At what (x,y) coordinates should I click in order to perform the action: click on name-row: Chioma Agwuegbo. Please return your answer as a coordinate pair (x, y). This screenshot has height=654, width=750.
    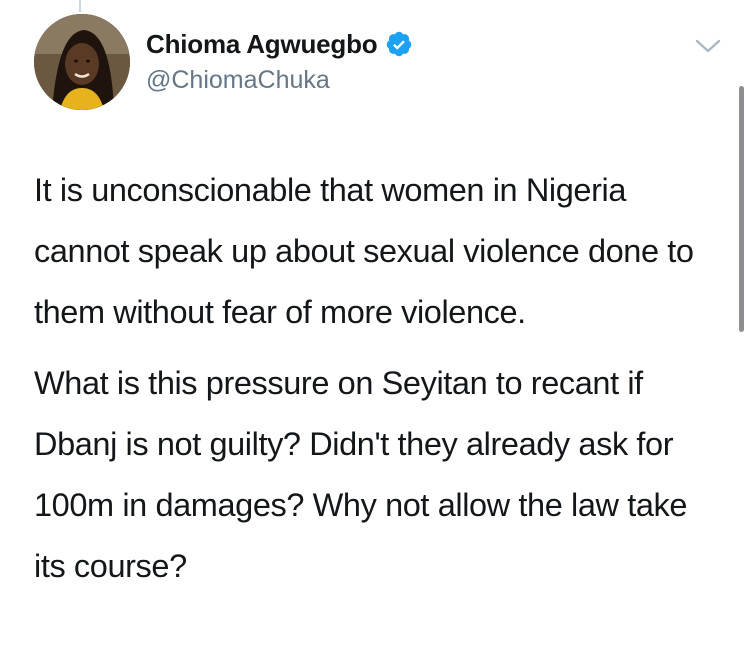
    Looking at the image, I should click on (279, 44).